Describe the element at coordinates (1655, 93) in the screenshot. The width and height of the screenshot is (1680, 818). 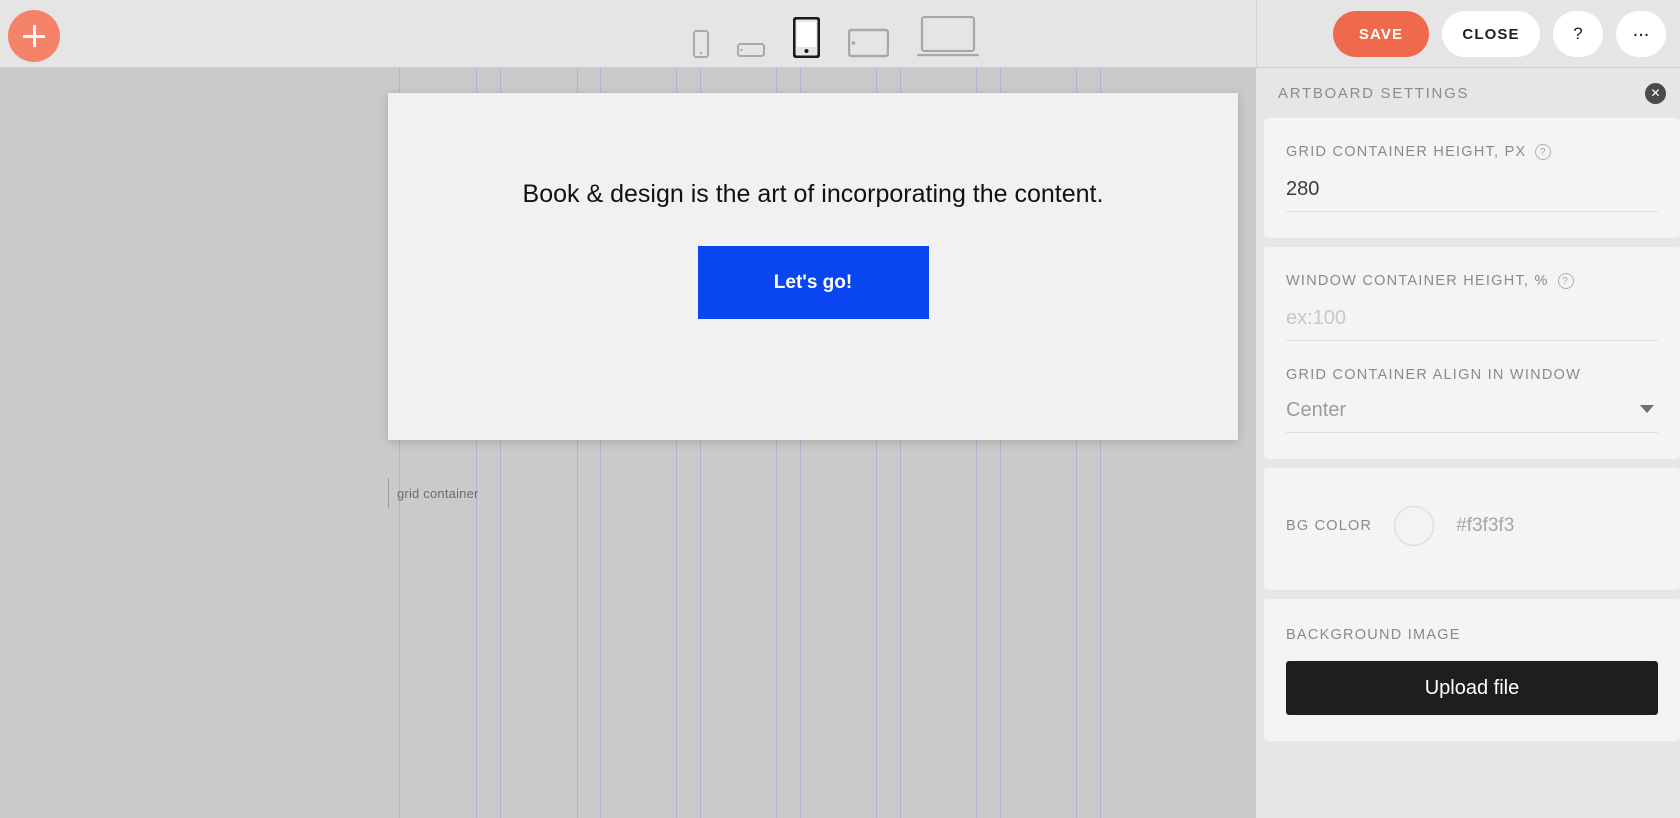
I see `close-panel-button: ✕` at that location.